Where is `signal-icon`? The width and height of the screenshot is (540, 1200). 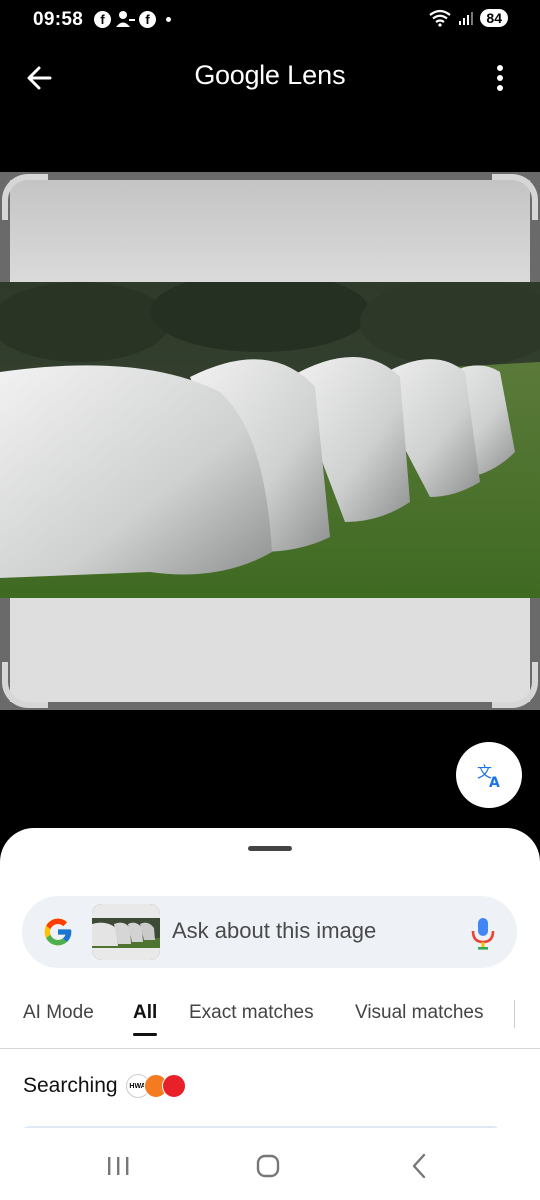 signal-icon is located at coordinates (466, 18).